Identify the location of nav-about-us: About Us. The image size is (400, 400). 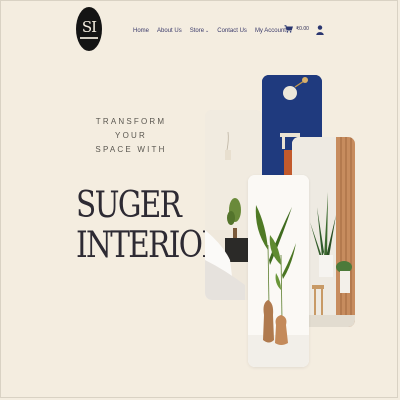
(169, 31).